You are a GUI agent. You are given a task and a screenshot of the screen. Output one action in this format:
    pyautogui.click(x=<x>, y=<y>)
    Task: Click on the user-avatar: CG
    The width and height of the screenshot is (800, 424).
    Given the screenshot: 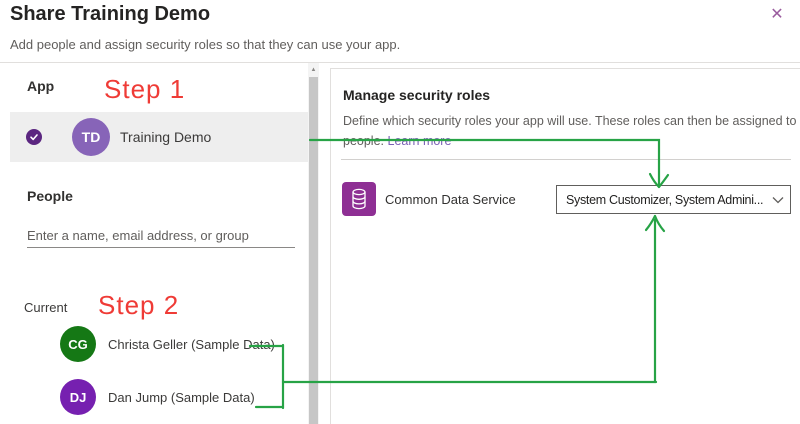 What is the action you would take?
    pyautogui.click(x=78, y=344)
    